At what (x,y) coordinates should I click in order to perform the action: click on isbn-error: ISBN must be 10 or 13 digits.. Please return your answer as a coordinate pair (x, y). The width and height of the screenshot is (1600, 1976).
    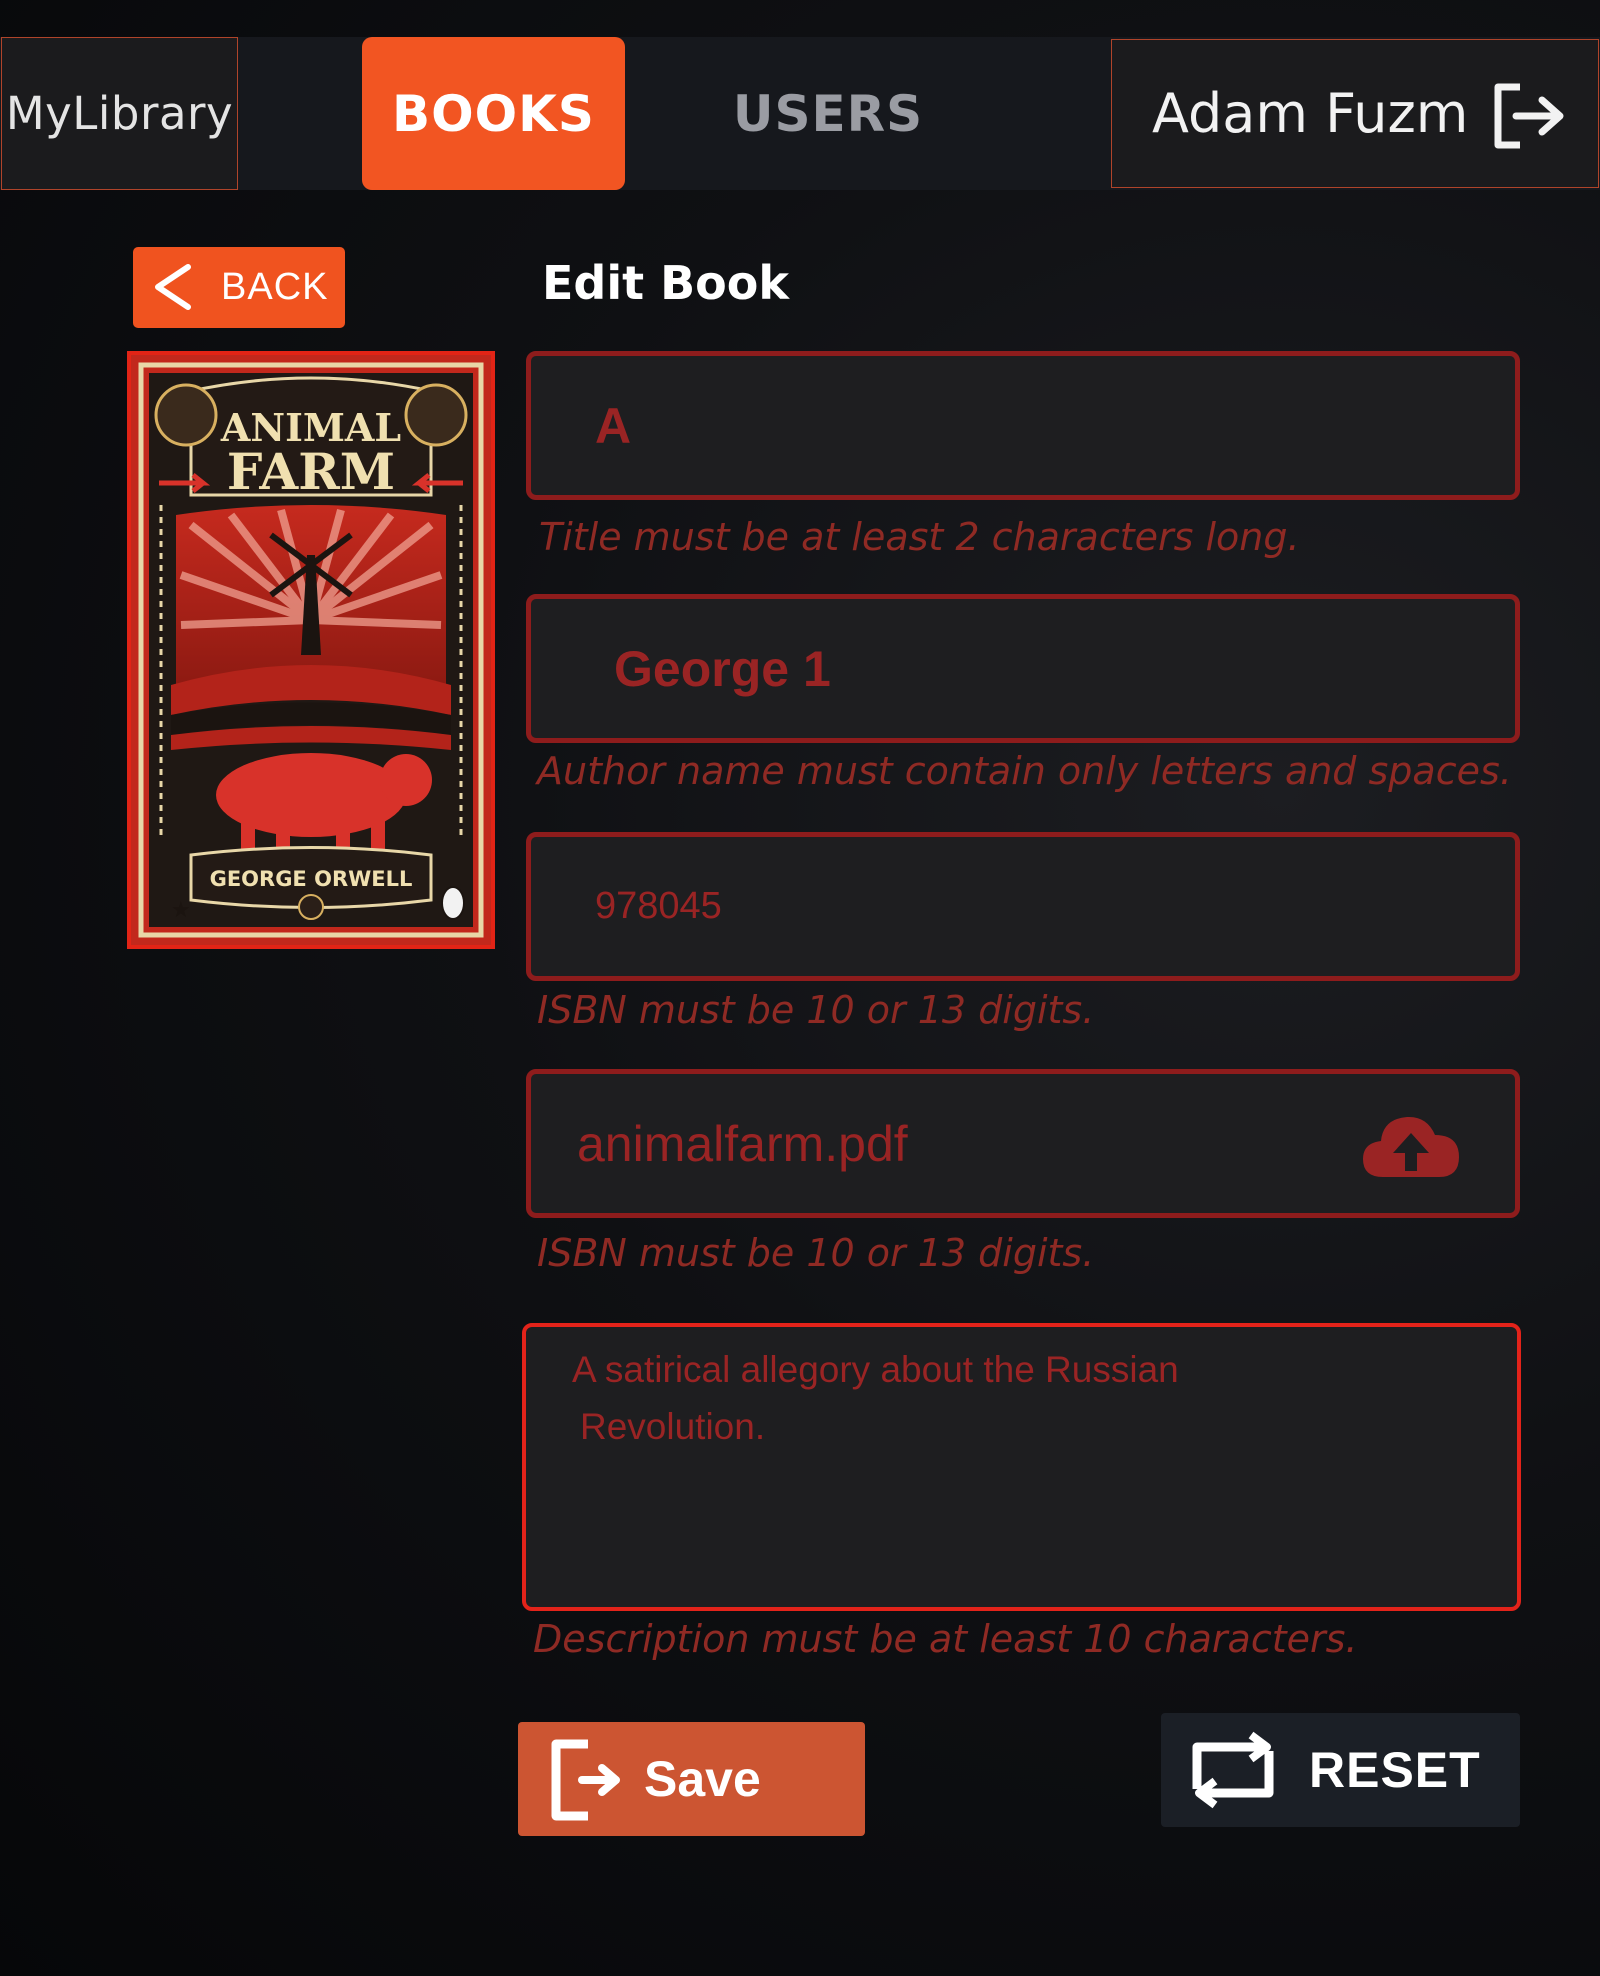
    Looking at the image, I should click on (816, 1010).